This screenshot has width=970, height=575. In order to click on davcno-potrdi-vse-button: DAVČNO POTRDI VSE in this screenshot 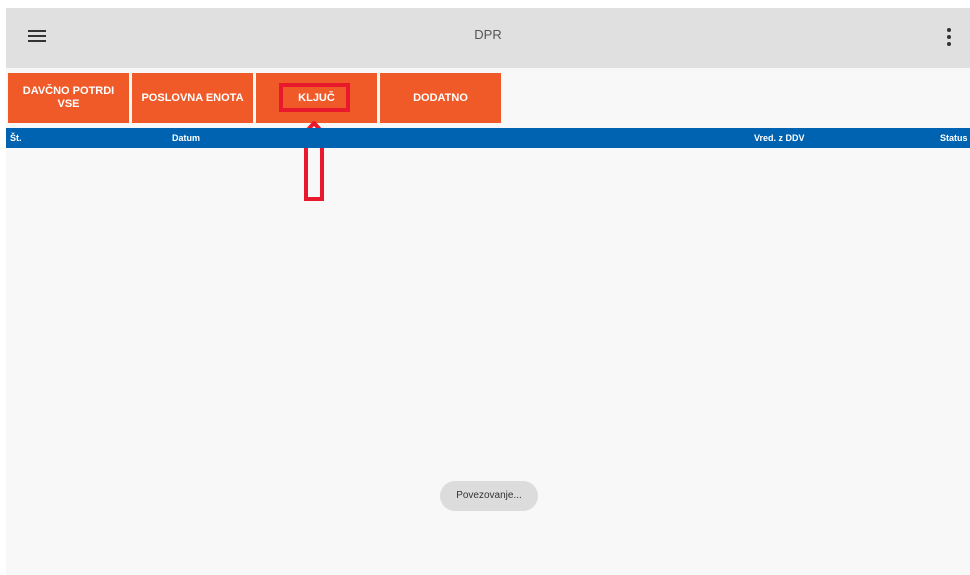, I will do `click(68, 98)`.